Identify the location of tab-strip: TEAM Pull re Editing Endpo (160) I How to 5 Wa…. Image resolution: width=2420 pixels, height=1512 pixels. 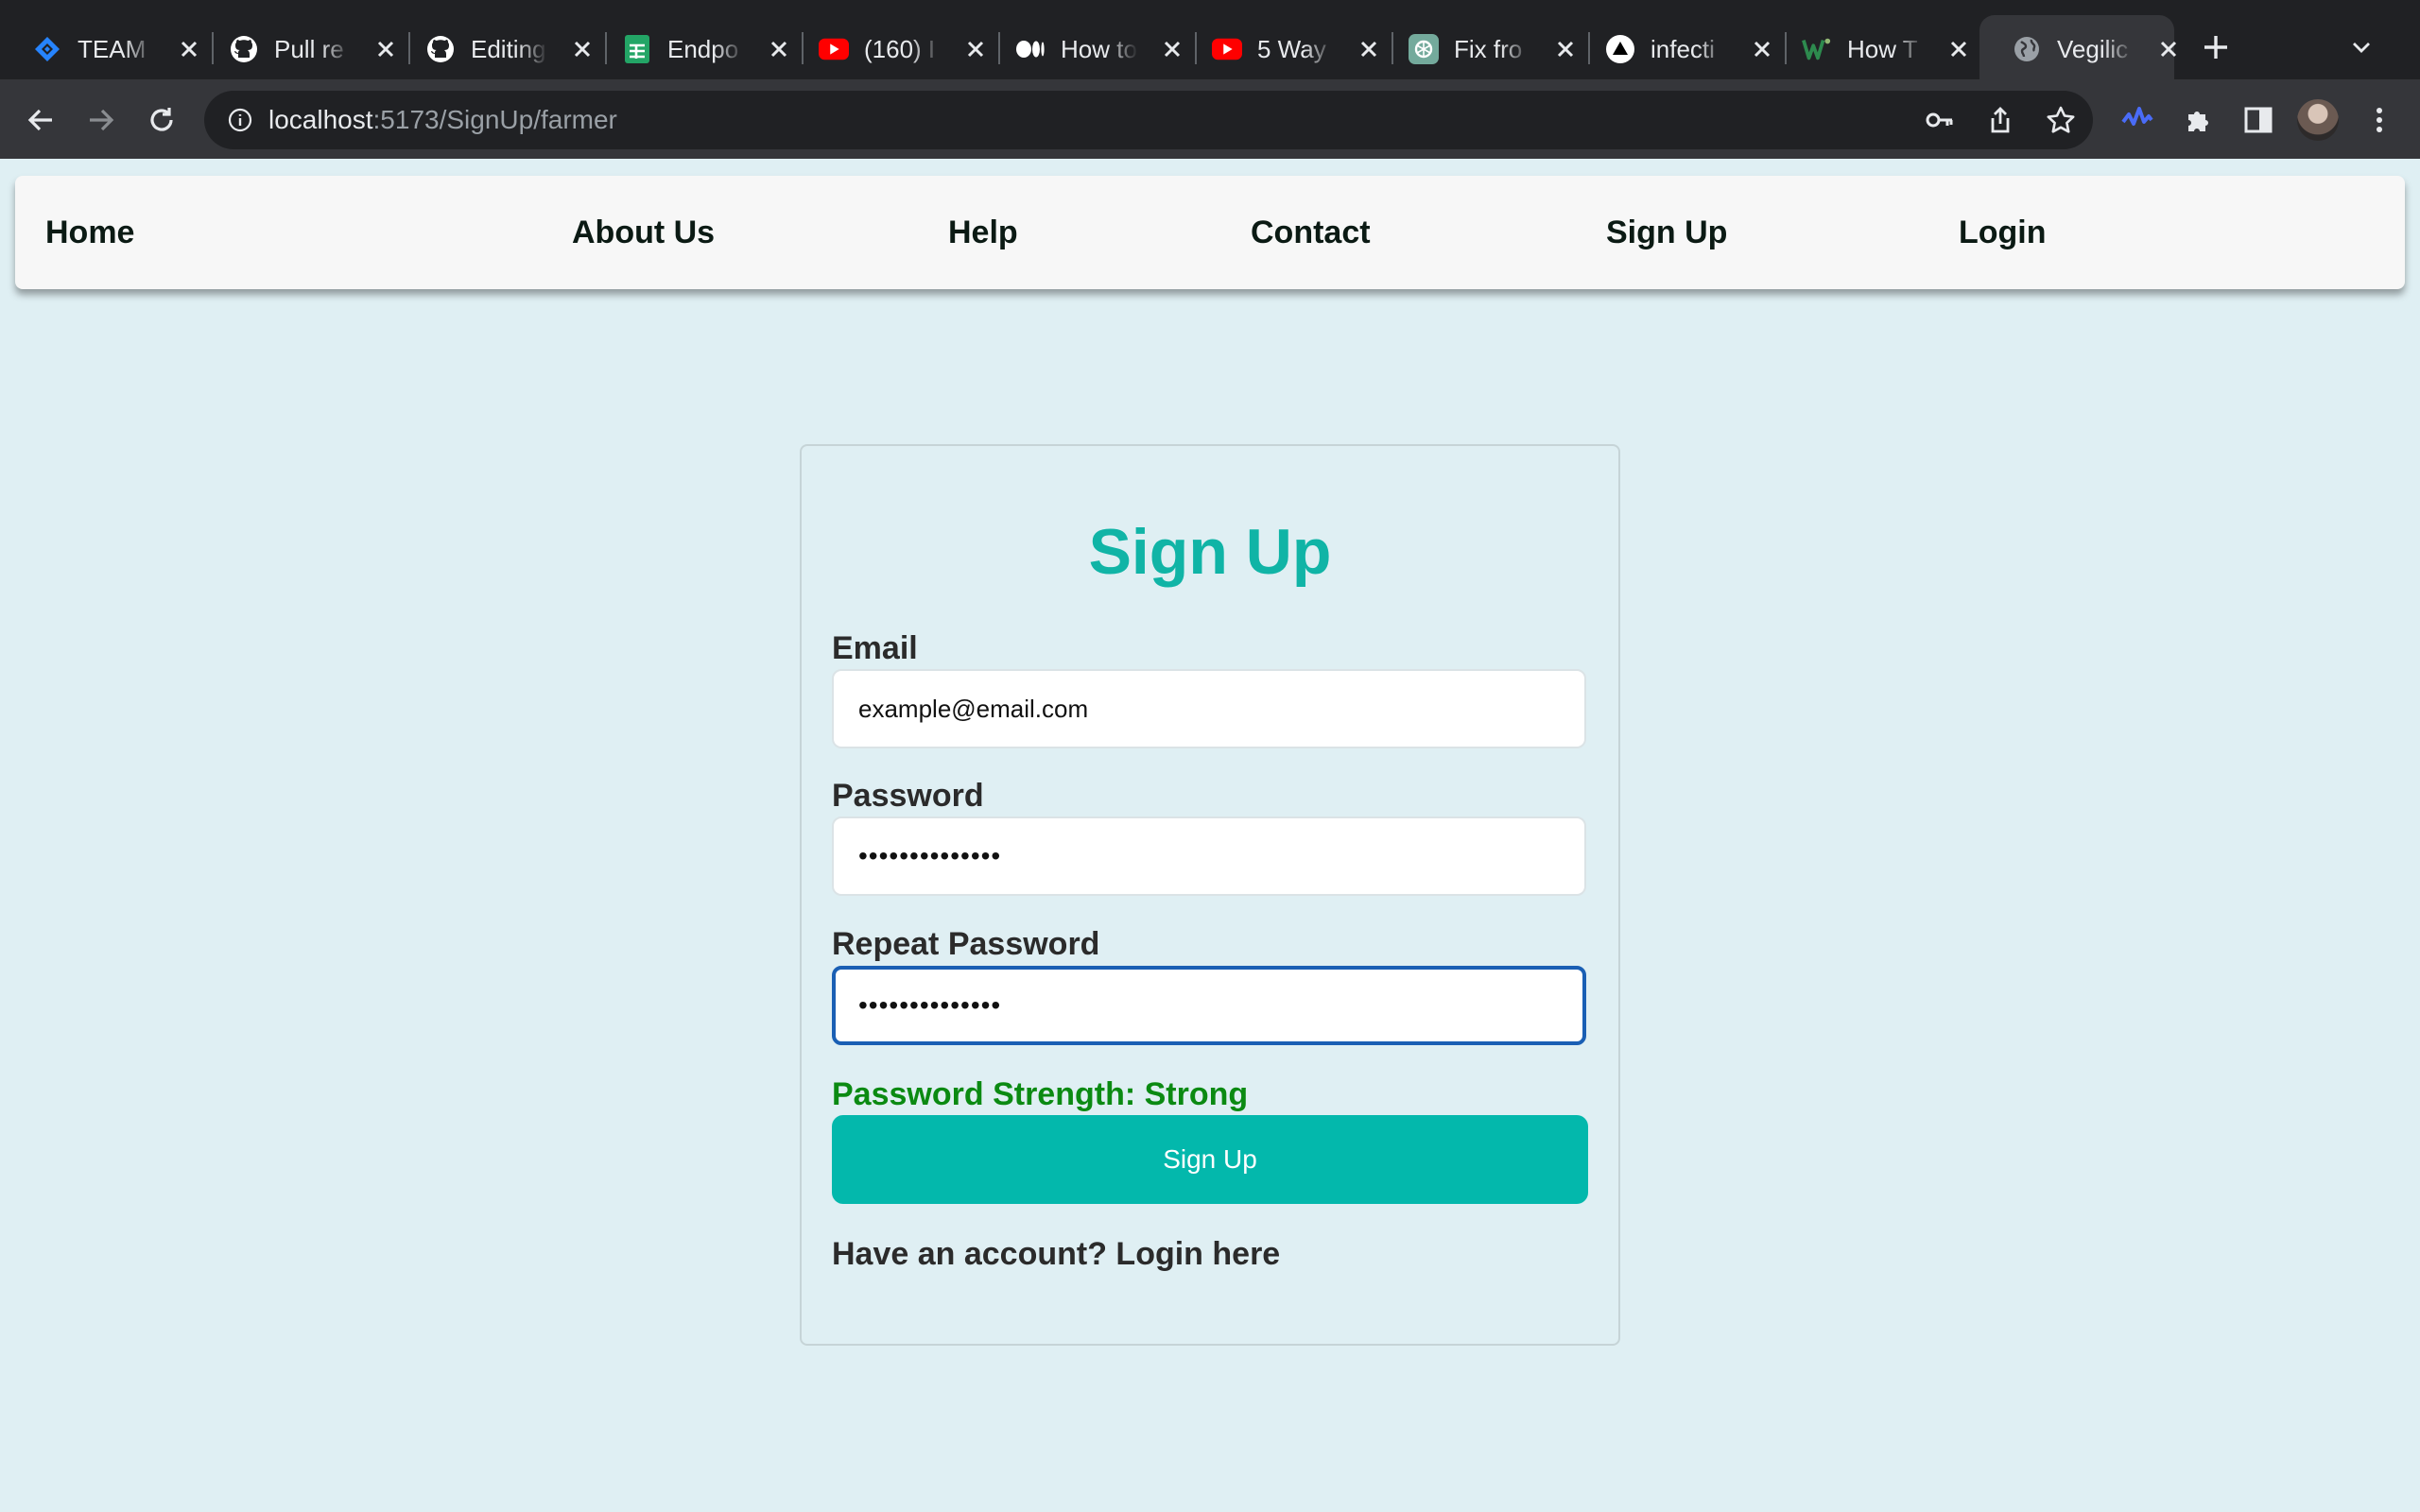
(1210, 39).